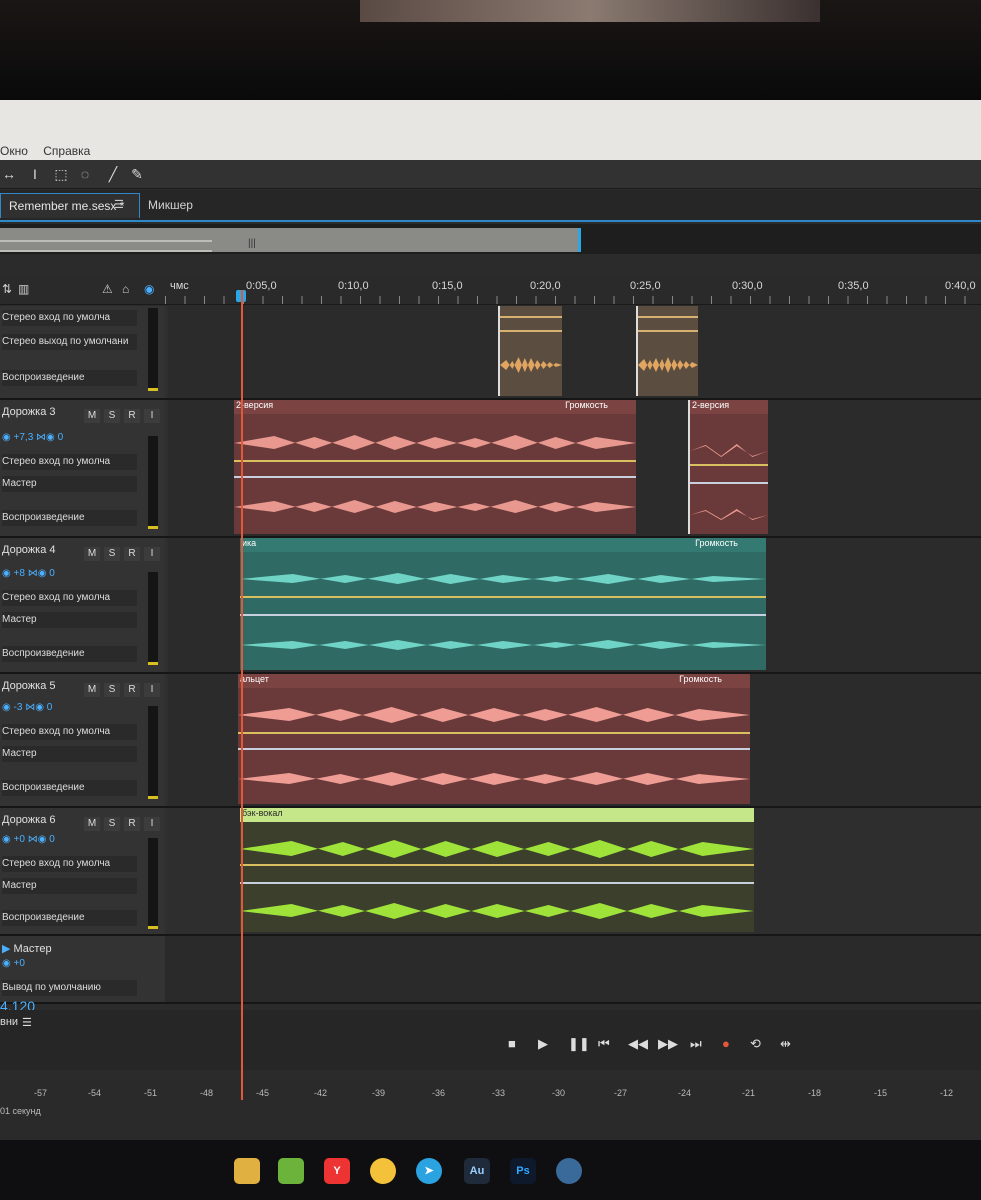 The width and height of the screenshot is (981, 1200). What do you see at coordinates (429, 1171) in the screenshot?
I see `telegram-icon: ➤` at bounding box center [429, 1171].